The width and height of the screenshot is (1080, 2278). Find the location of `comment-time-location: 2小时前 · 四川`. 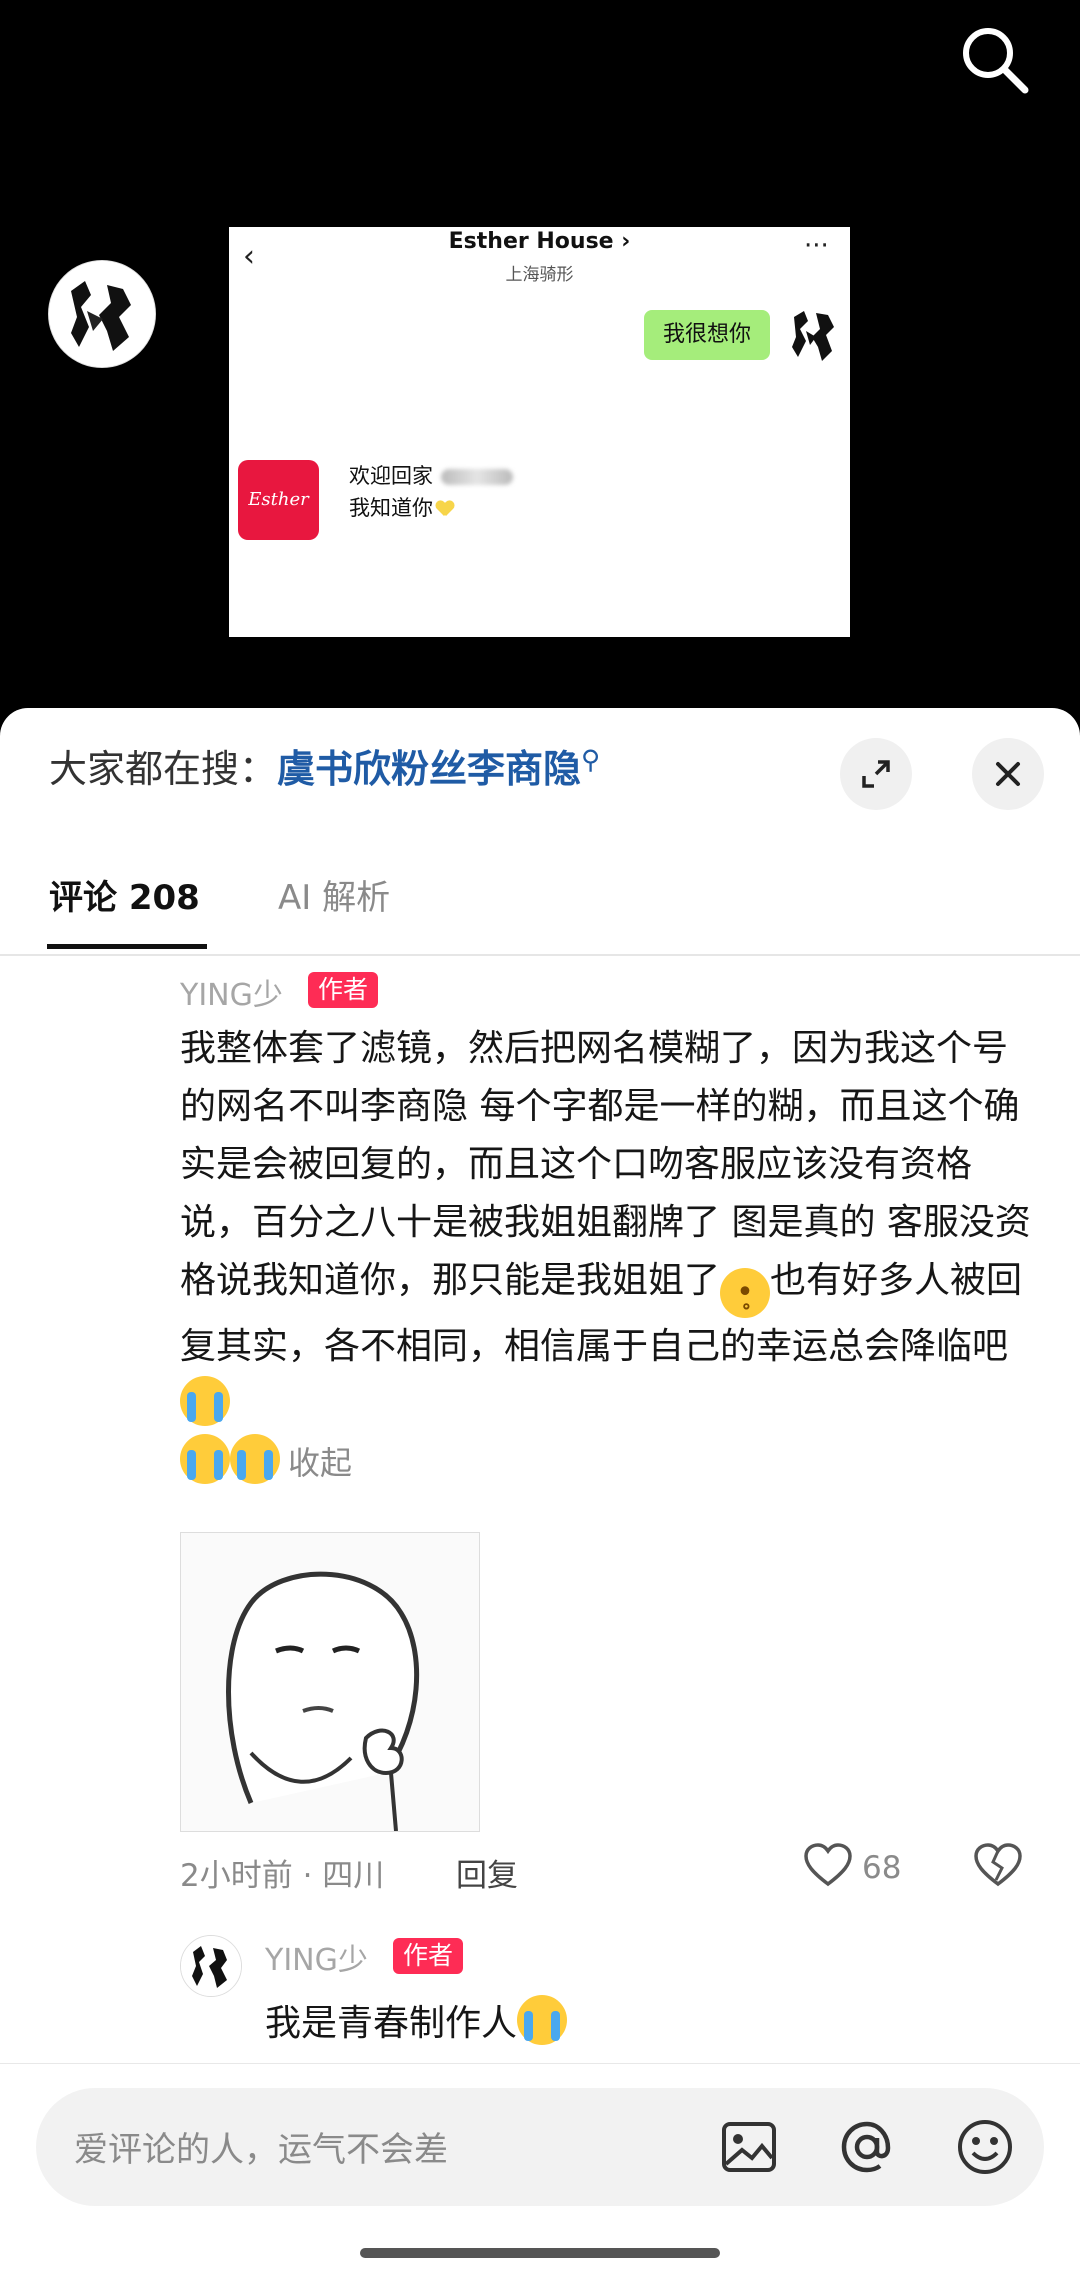

comment-time-location: 2小时前 · 四川 is located at coordinates (282, 1876).